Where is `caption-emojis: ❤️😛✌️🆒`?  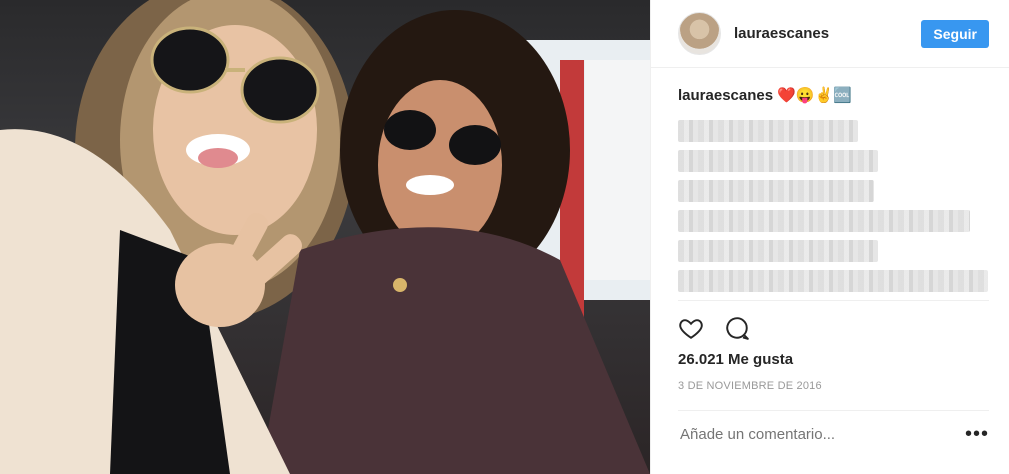 caption-emojis: ❤️😛✌️🆒 is located at coordinates (814, 95).